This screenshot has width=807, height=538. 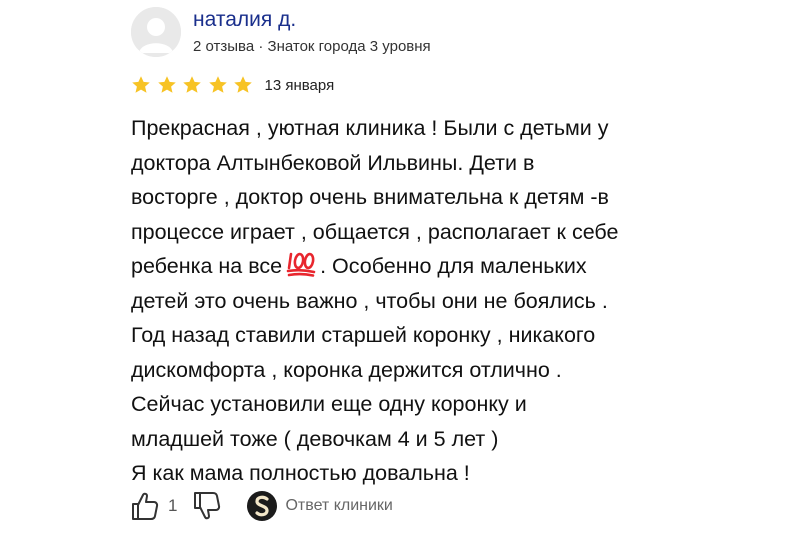 I want to click on review-text-line: дискомфорта , коронка держится отлично ., so click(x=346, y=369).